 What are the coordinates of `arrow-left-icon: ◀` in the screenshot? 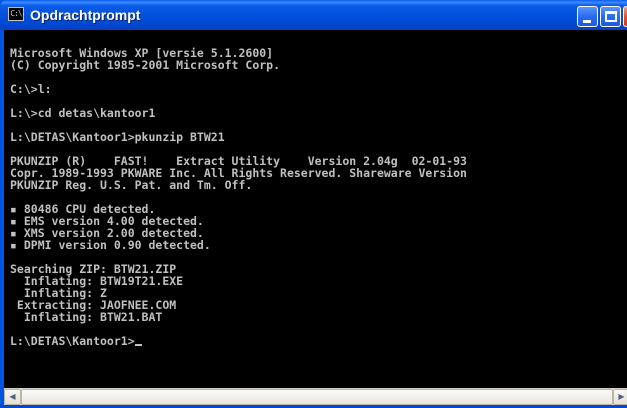 It's located at (12, 396).